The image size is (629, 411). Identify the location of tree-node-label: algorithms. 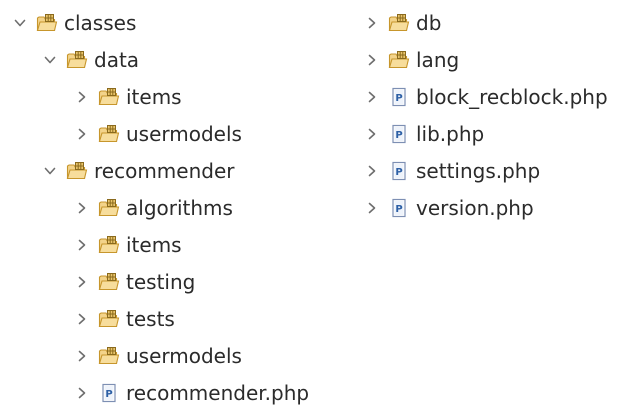
(179, 207).